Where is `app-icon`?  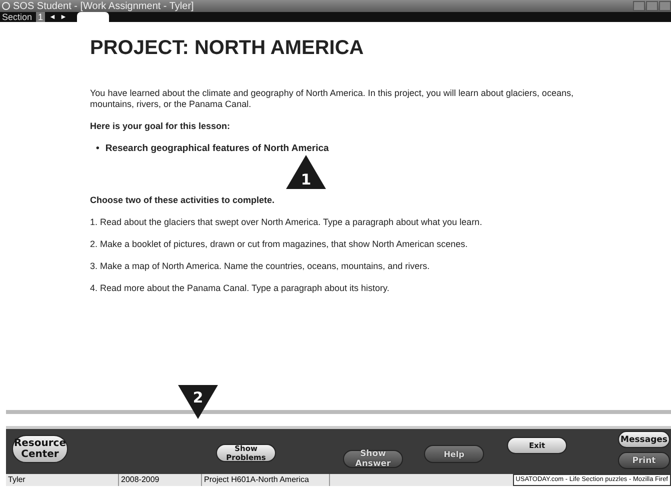
app-icon is located at coordinates (6, 6).